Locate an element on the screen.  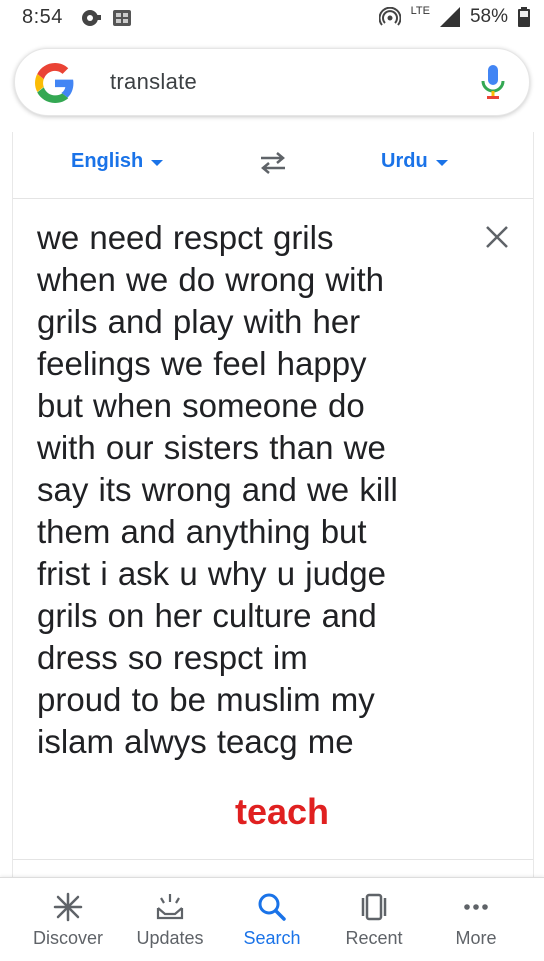
search-box: translate is located at coordinates (272, 82).